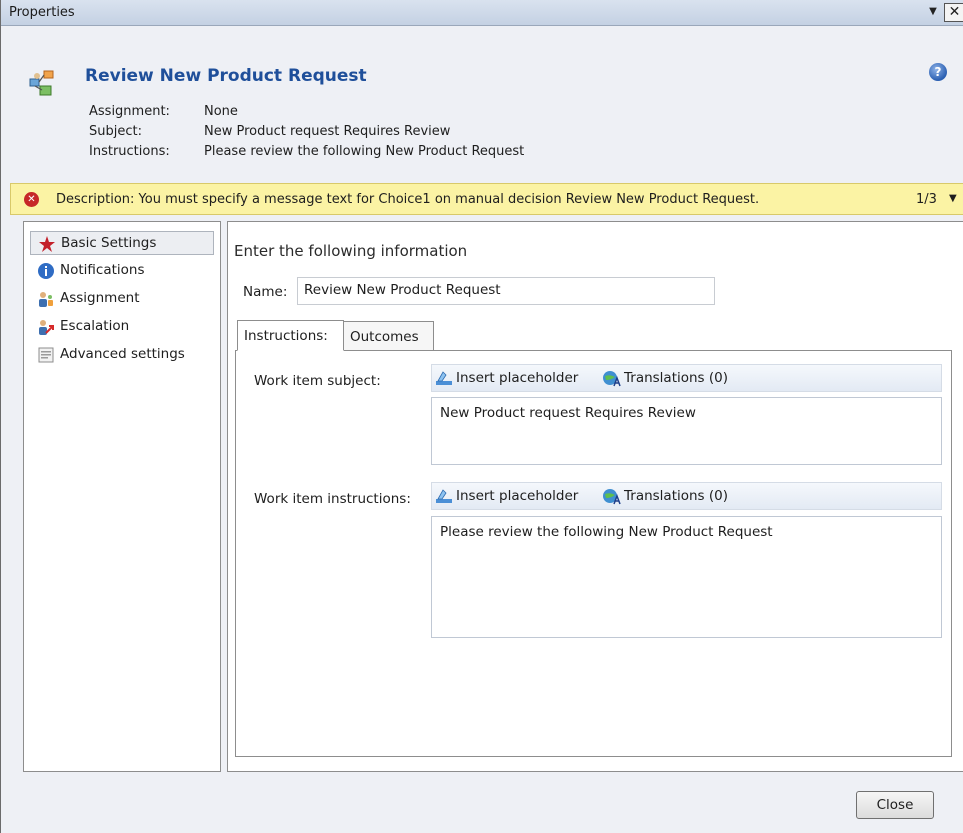 The image size is (963, 833). What do you see at coordinates (226, 76) in the screenshot?
I see `page-title: Review New Product Request` at bounding box center [226, 76].